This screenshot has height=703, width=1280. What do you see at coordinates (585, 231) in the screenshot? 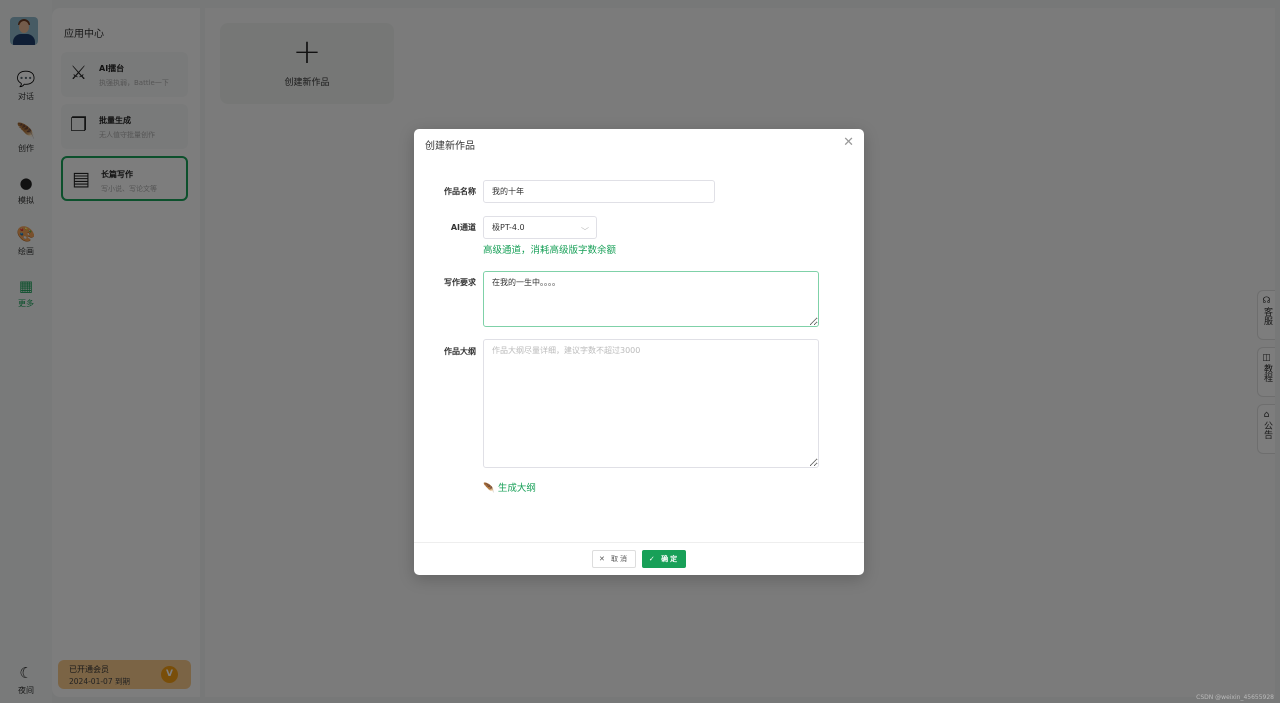
I see `chevron-down-icon: ﹀` at bounding box center [585, 231].